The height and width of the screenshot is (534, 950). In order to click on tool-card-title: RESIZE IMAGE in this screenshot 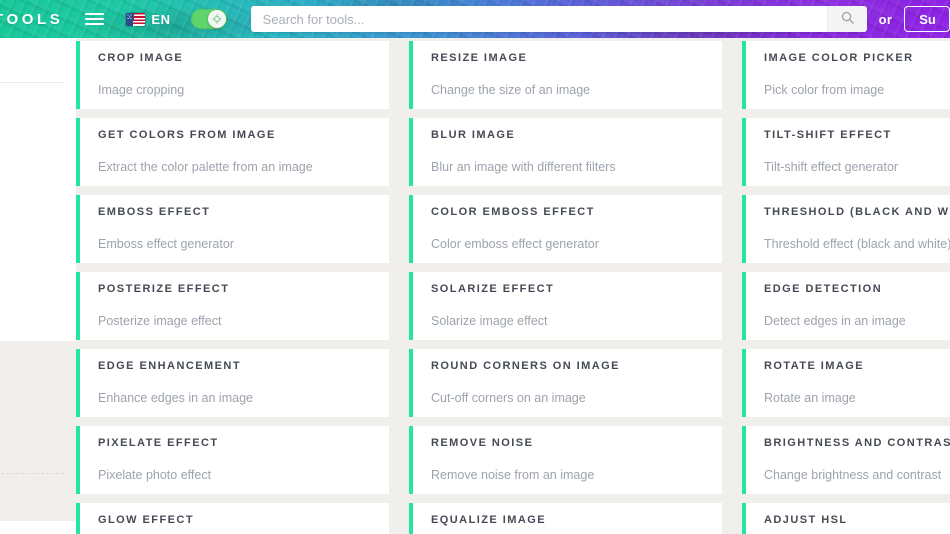, I will do `click(479, 58)`.